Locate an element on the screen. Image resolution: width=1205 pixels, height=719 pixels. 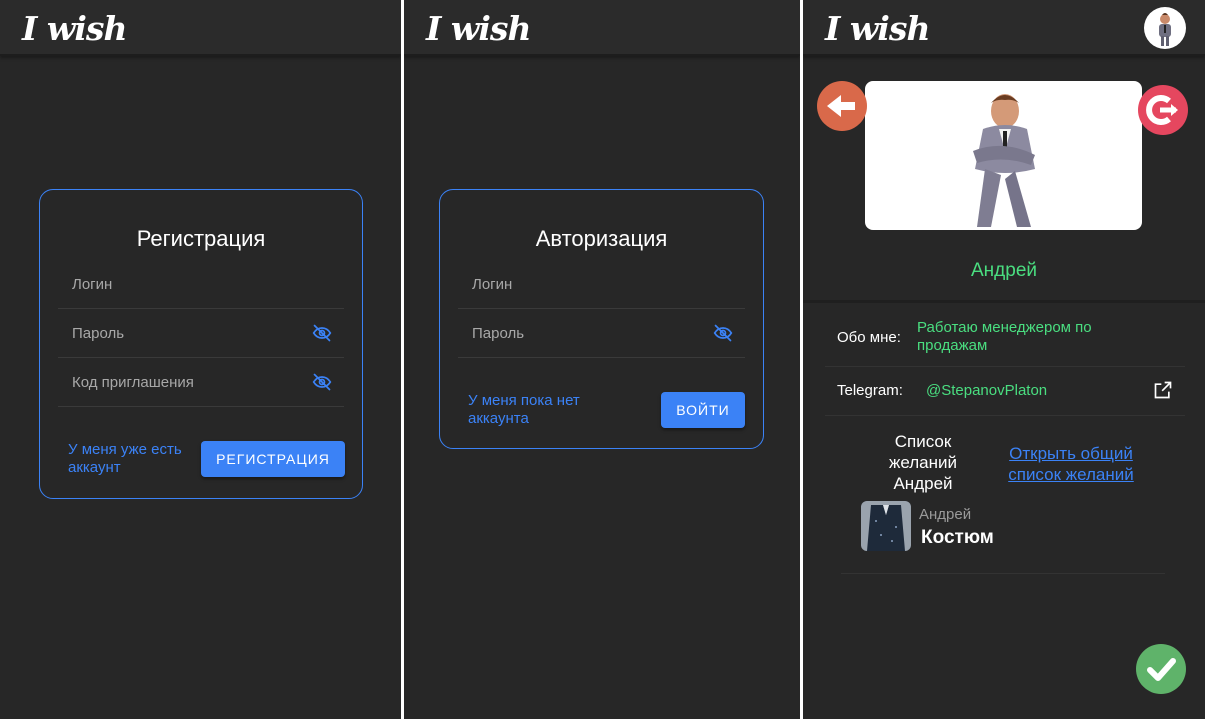
registration-title: Регистрация is located at coordinates (201, 238).